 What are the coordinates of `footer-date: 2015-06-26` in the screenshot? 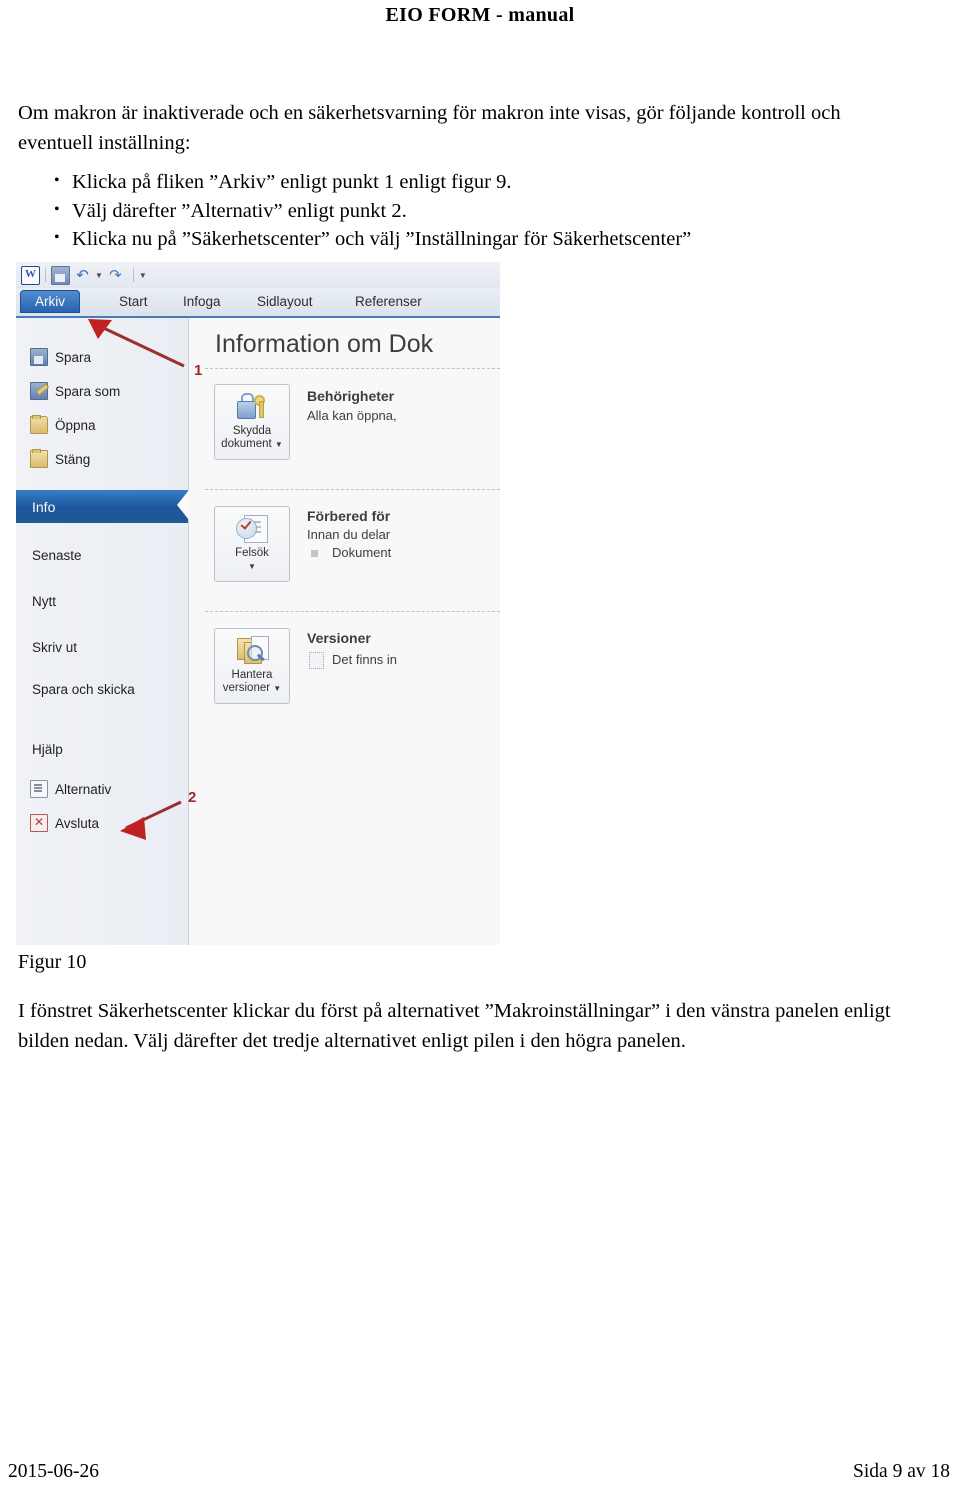 It's located at (53, 1471).